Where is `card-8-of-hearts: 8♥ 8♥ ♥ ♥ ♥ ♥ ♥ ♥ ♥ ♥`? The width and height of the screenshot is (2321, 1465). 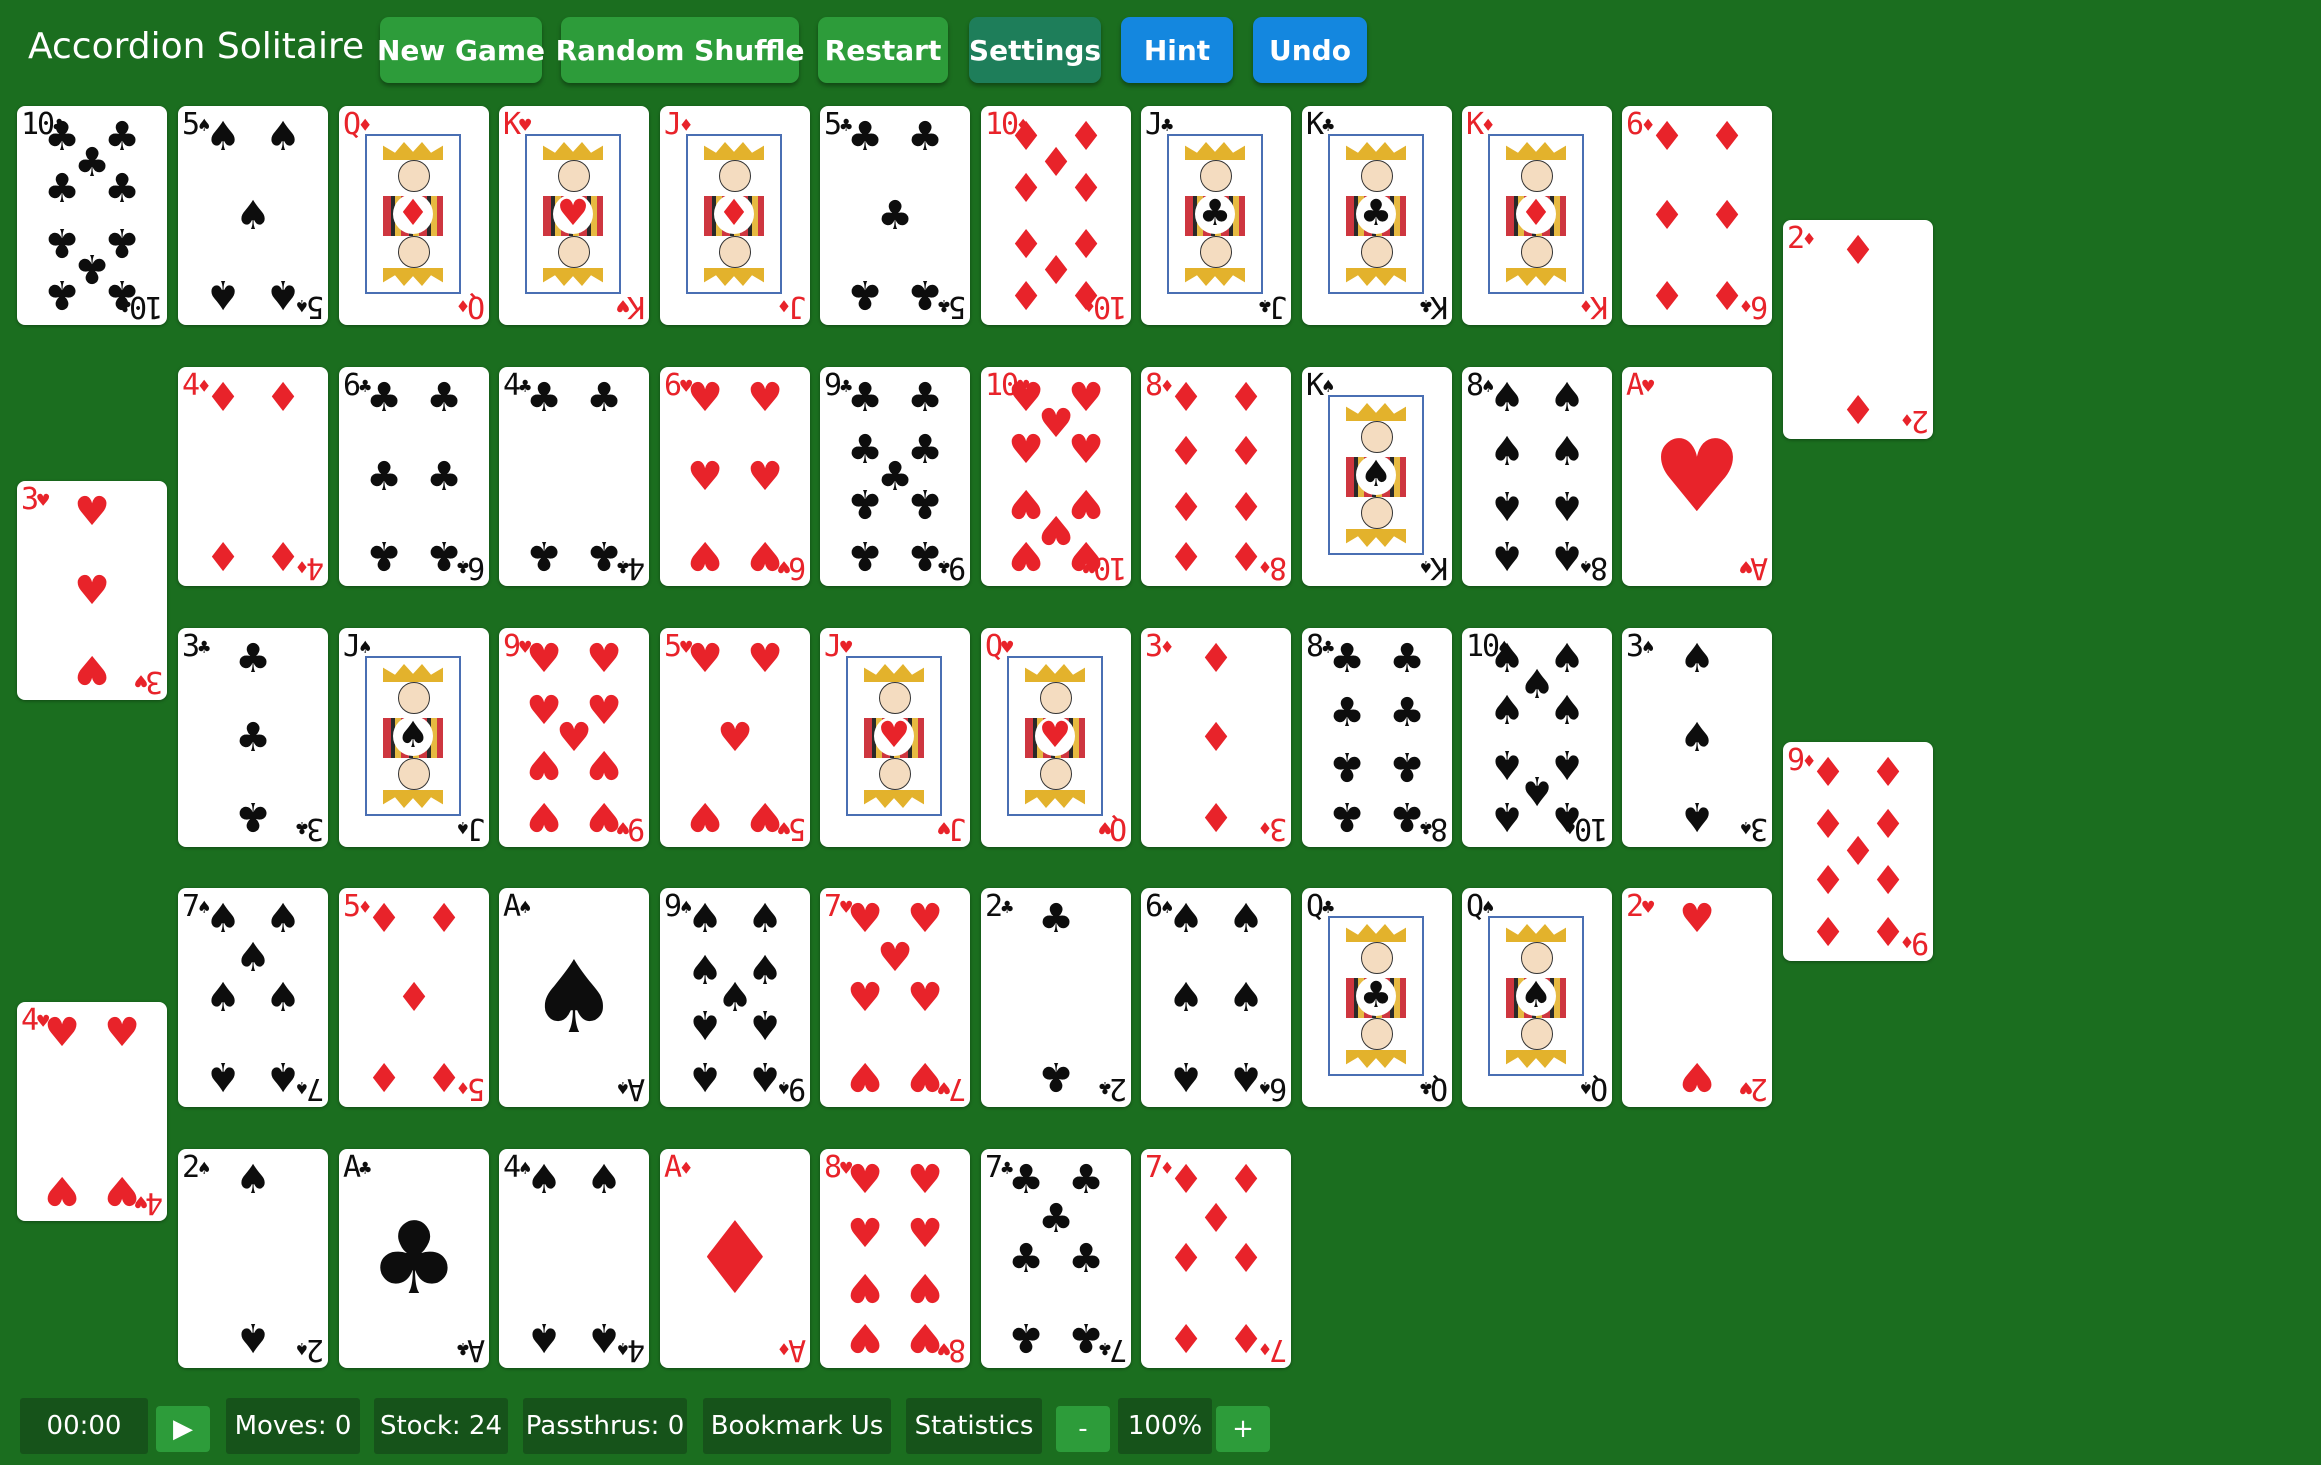
card-8-of-hearts: 8♥ 8♥ ♥ ♥ ♥ ♥ ♥ ♥ ♥ ♥ is located at coordinates (895, 1258).